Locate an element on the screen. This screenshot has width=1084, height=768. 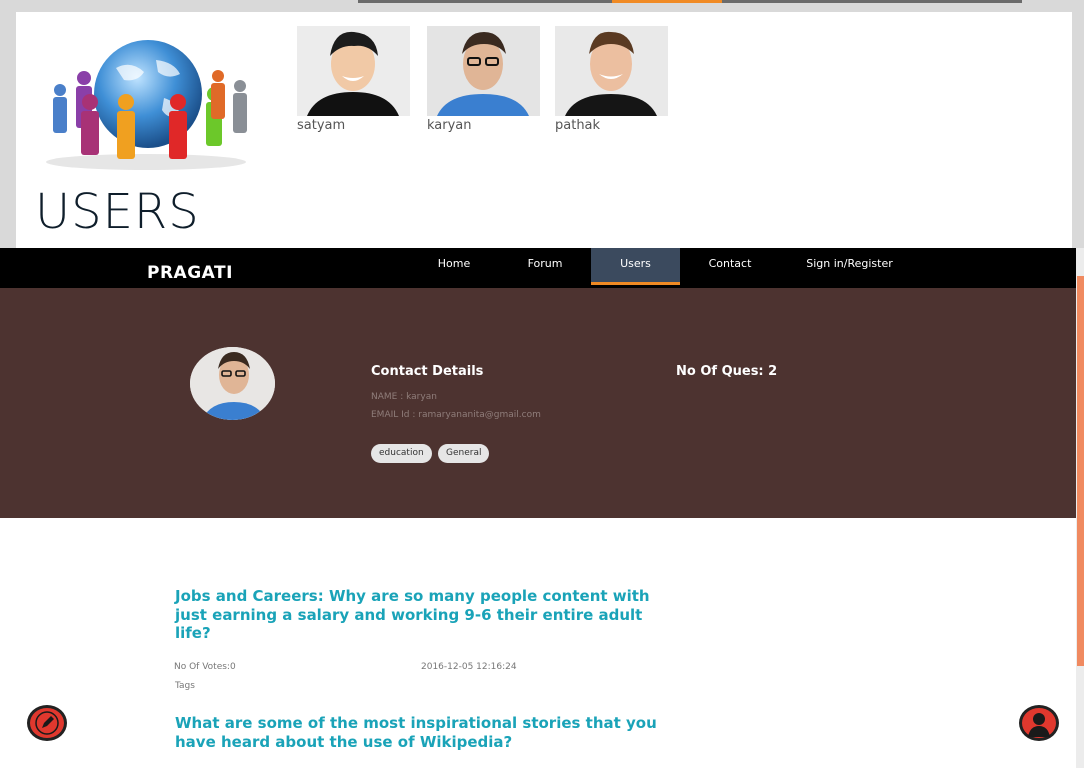
tag-general: General is located at coordinates (464, 453).